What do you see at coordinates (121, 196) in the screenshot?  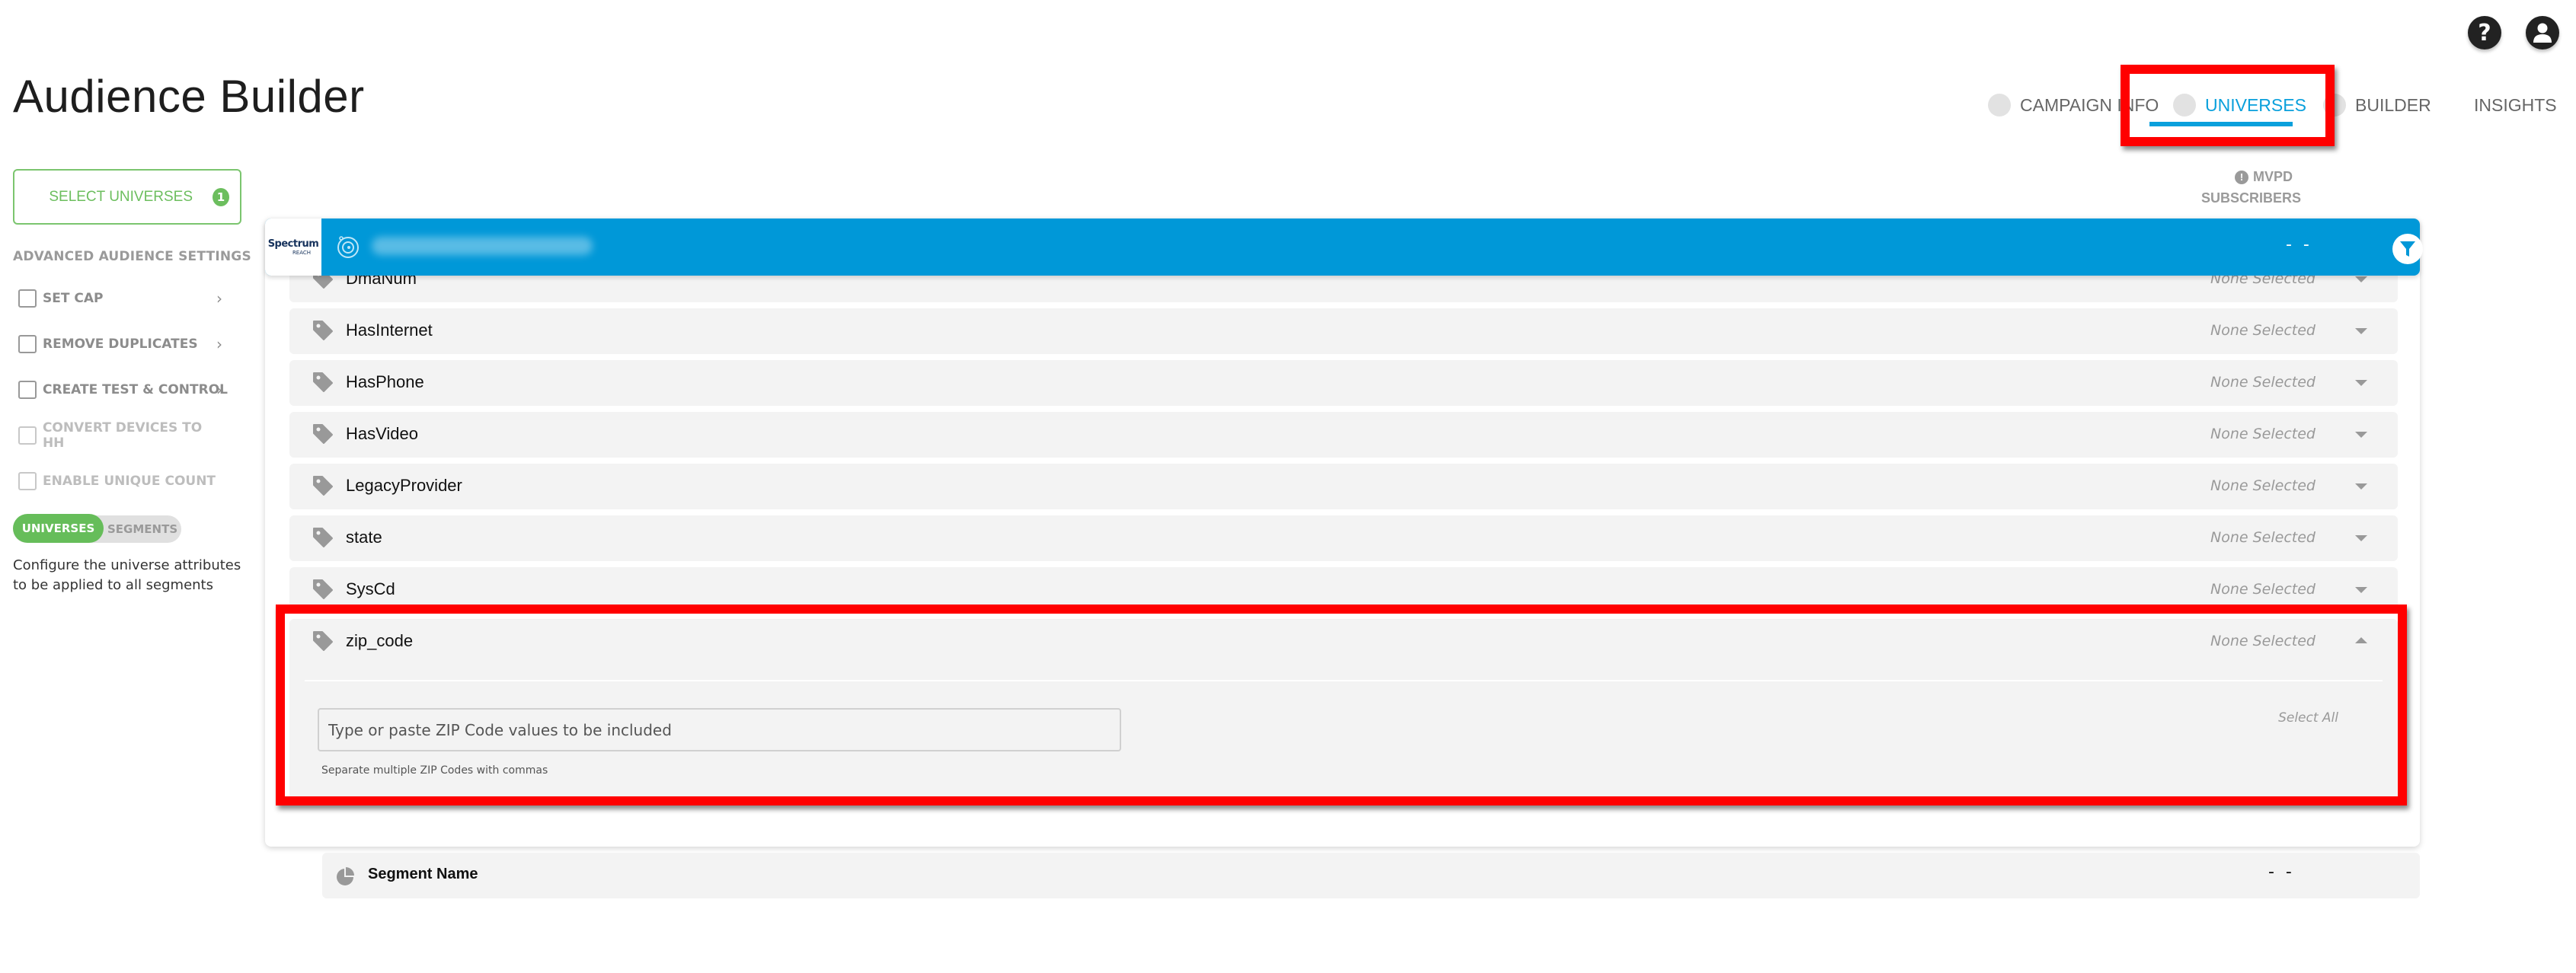 I see `select-universes-label: SELECT UNIVERSES` at bounding box center [121, 196].